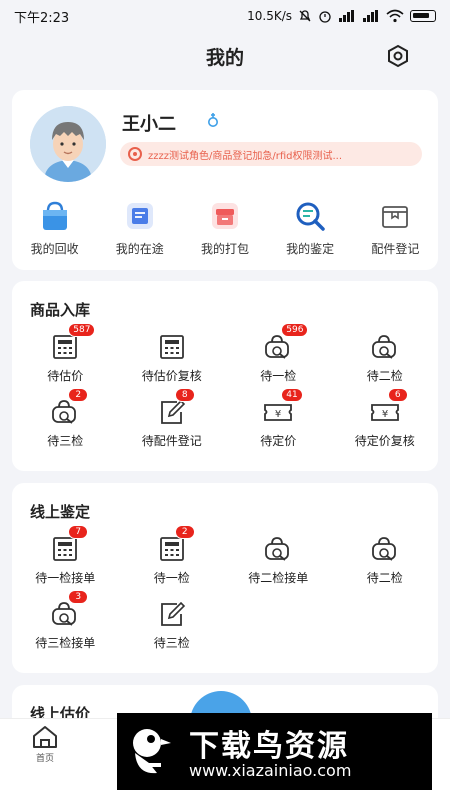 The width and height of the screenshot is (450, 800). I want to click on bird-logo-icon, so click(152, 751).